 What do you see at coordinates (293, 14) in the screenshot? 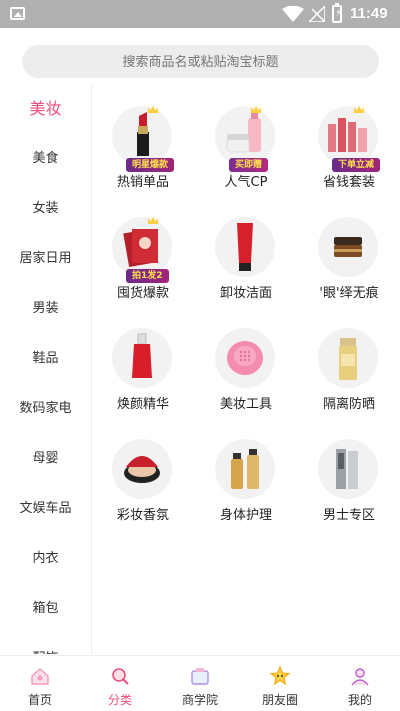
I see `wifi-icon` at bounding box center [293, 14].